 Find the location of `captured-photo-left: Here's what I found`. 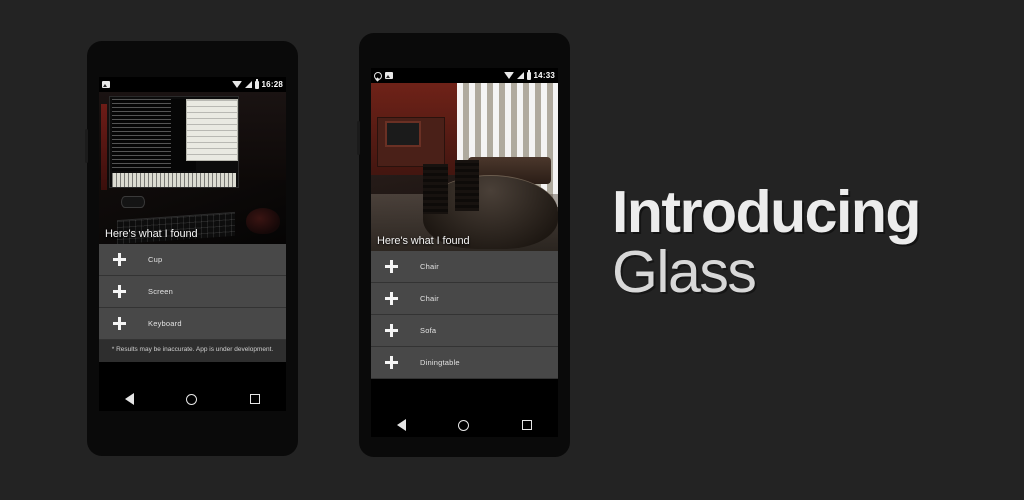

captured-photo-left: Here's what I found is located at coordinates (192, 168).